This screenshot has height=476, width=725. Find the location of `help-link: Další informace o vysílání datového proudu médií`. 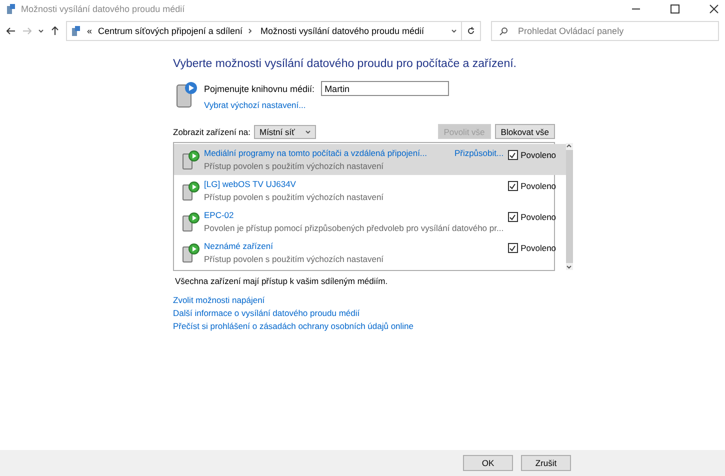

help-link: Další informace o vysílání datového proudu médií is located at coordinates (266, 313).